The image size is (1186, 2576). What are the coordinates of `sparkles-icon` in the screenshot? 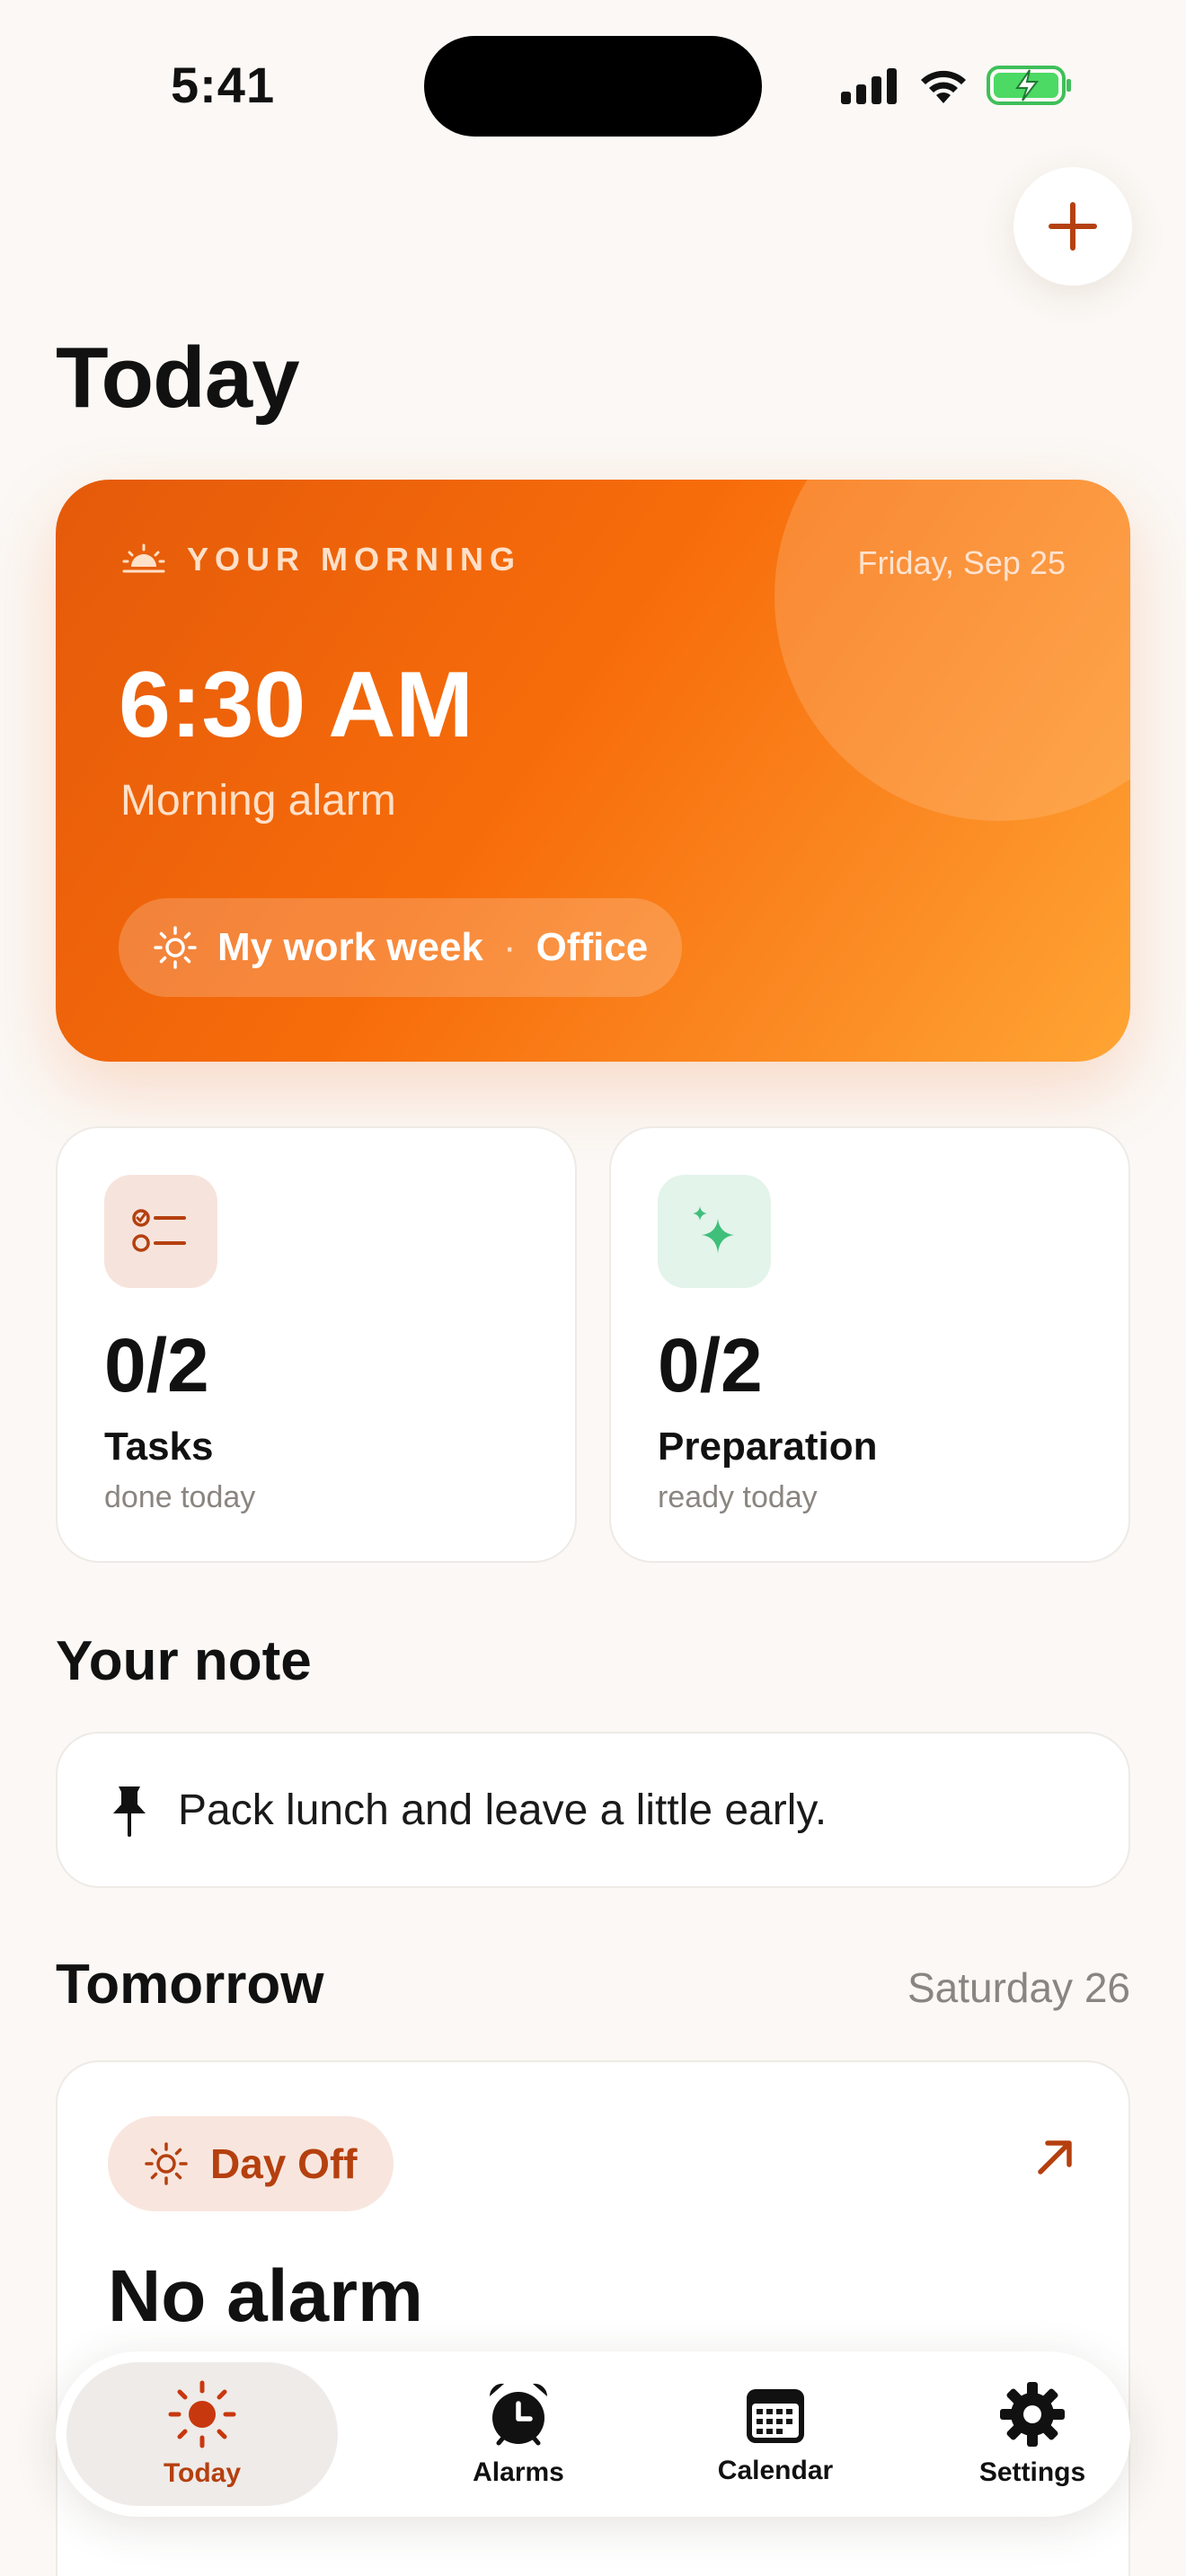 It's located at (713, 1229).